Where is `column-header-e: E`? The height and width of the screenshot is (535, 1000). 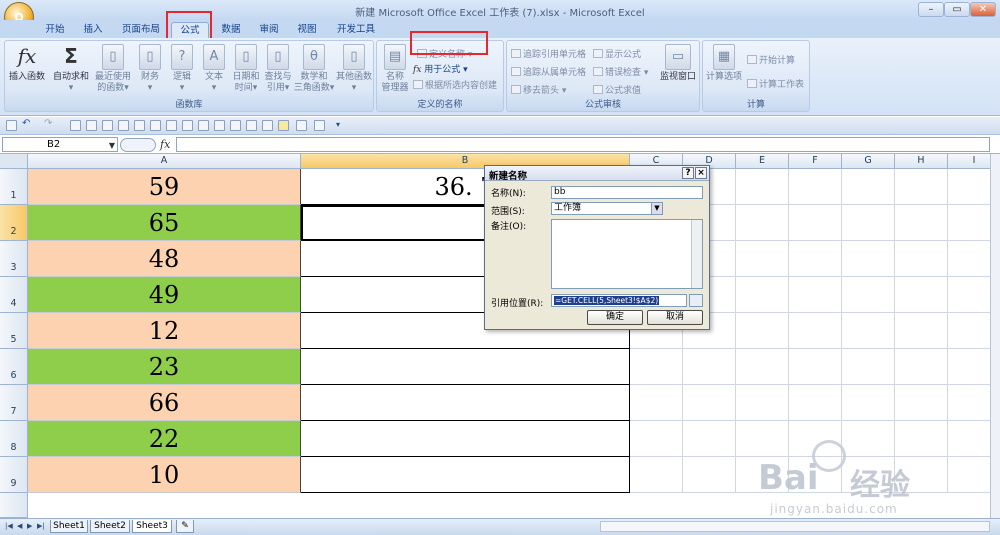
column-header-e: E is located at coordinates (762, 161).